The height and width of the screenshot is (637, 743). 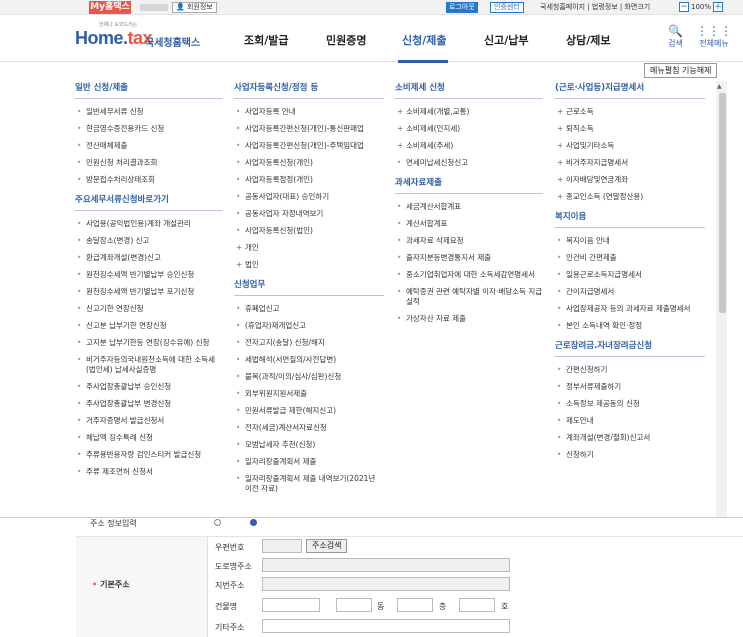 I want to click on menu-link: • 사업자등록간편신청(개인)-통신판매업, so click(x=309, y=129).